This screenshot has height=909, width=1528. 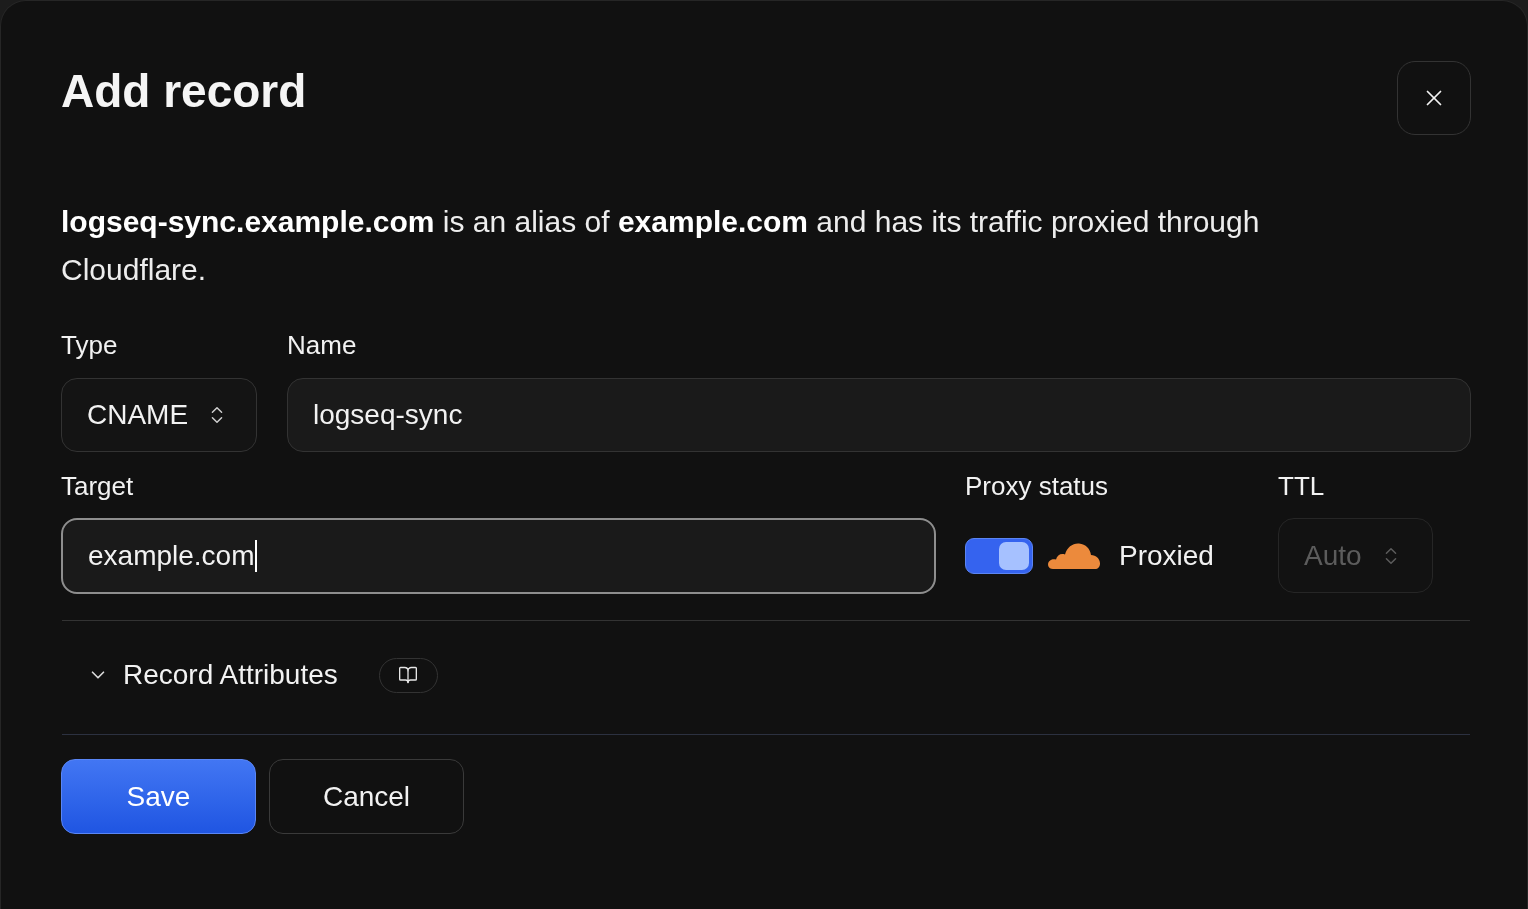 What do you see at coordinates (158, 796) in the screenshot?
I see `save-button: Save` at bounding box center [158, 796].